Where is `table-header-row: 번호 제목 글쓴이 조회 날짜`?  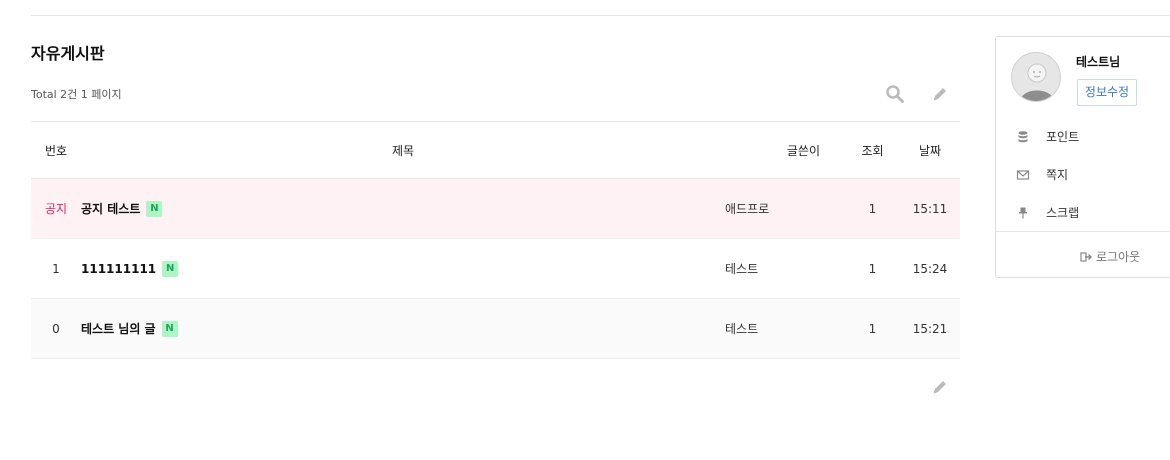 table-header-row: 번호 제목 글쓴이 조회 날짜 is located at coordinates (495, 150).